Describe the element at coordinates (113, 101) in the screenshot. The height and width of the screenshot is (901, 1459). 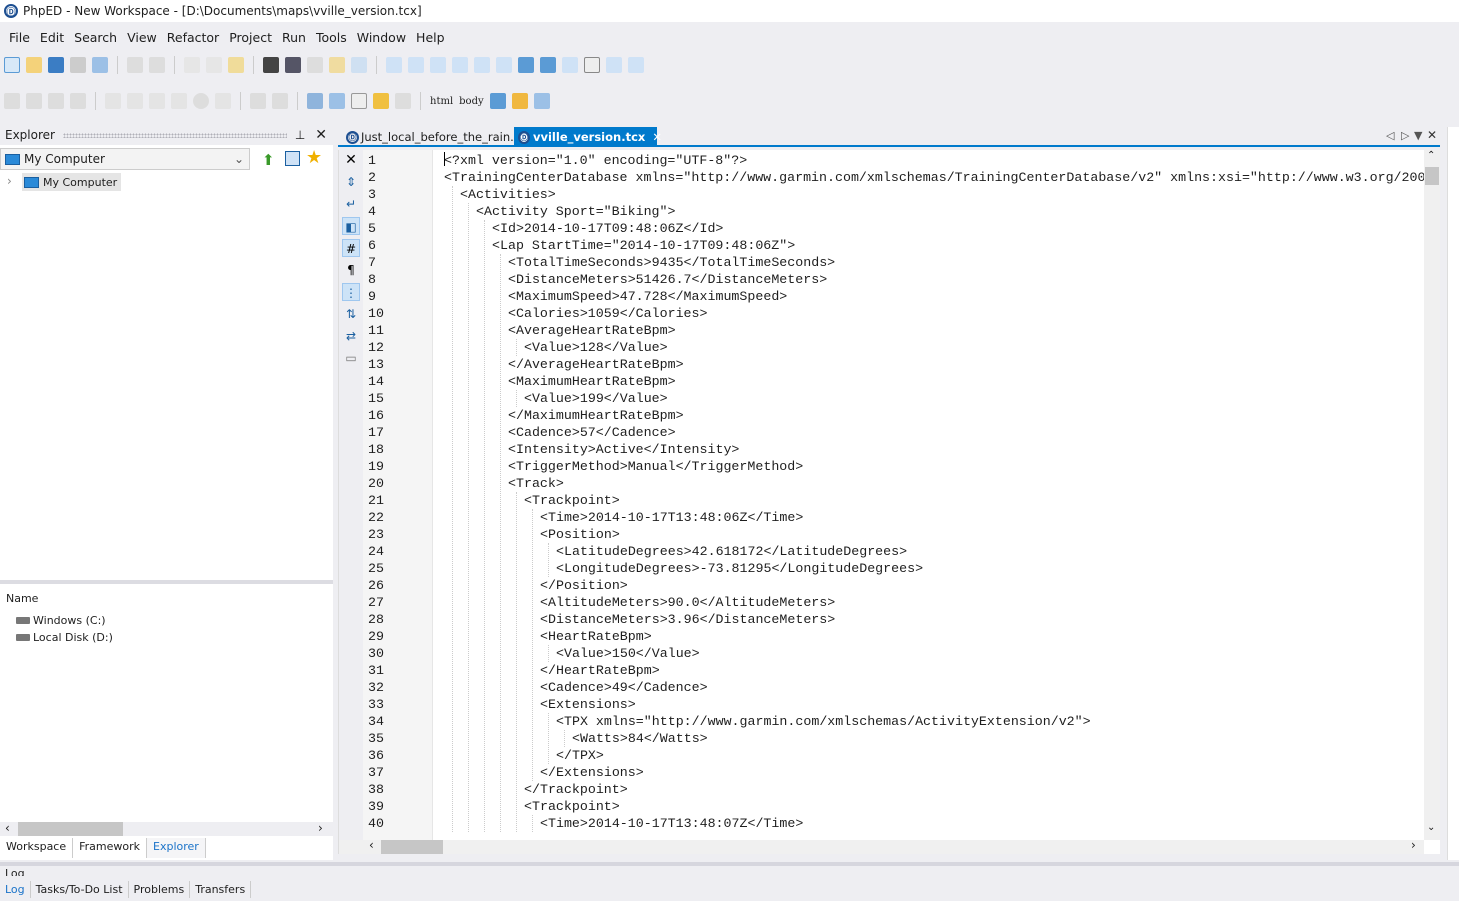
I see `step-into-icon` at that location.